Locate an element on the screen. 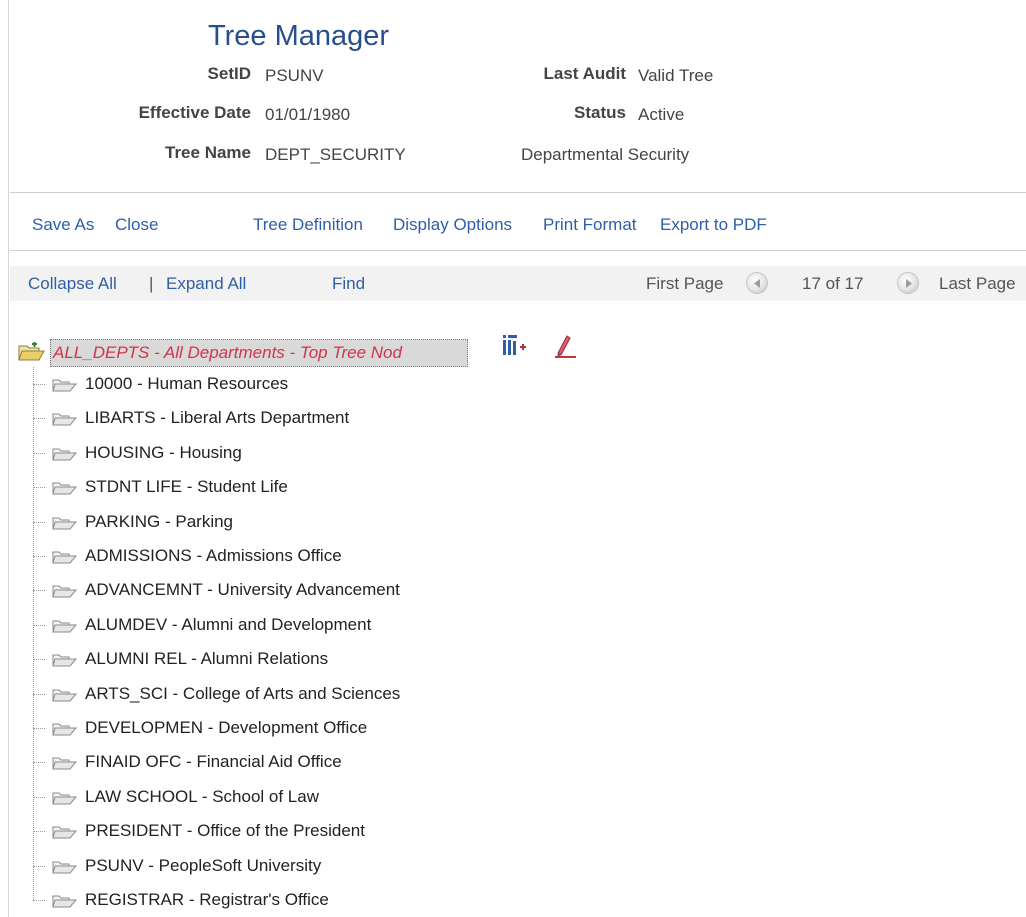 The width and height of the screenshot is (1026, 917). effective-date-label: Effective Date is located at coordinates (194, 112).